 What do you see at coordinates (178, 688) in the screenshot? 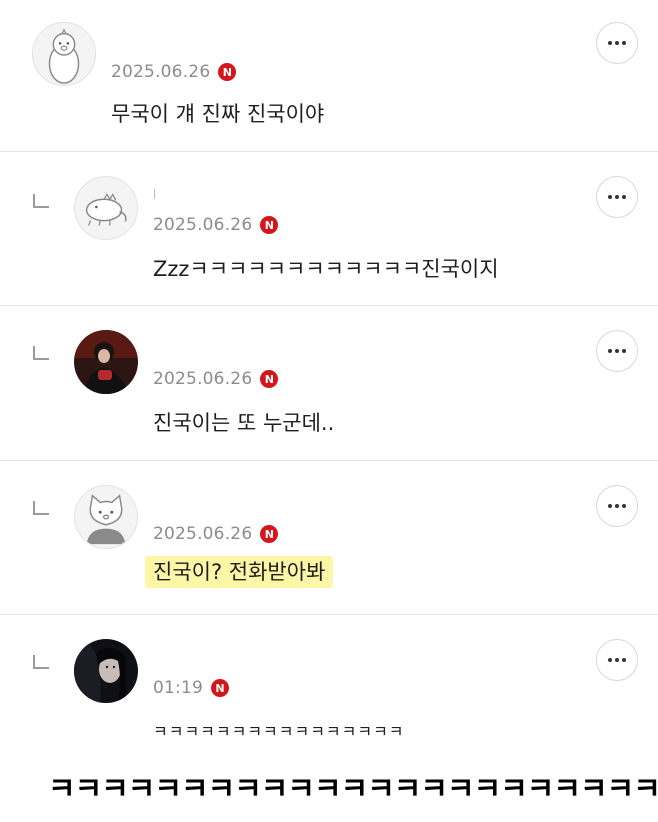
I see `comment-date: 01:19` at bounding box center [178, 688].